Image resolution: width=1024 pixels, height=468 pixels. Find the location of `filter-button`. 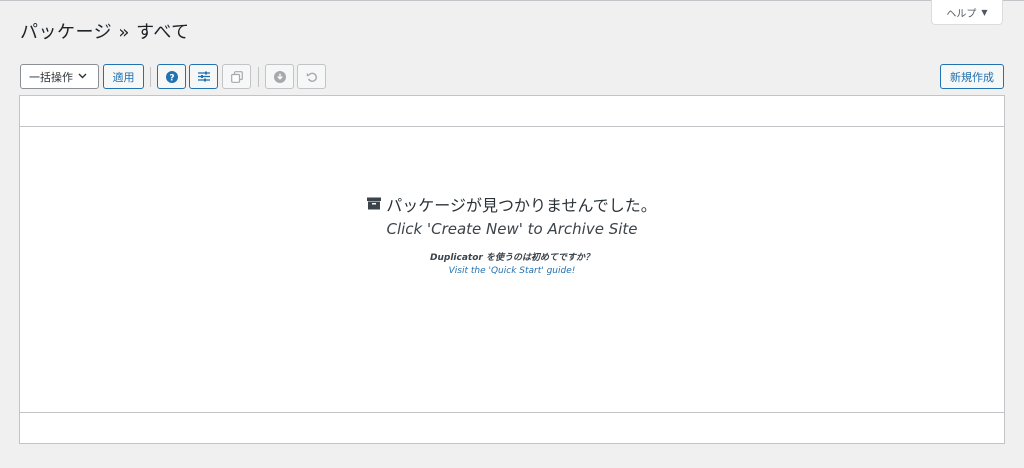

filter-button is located at coordinates (203, 76).